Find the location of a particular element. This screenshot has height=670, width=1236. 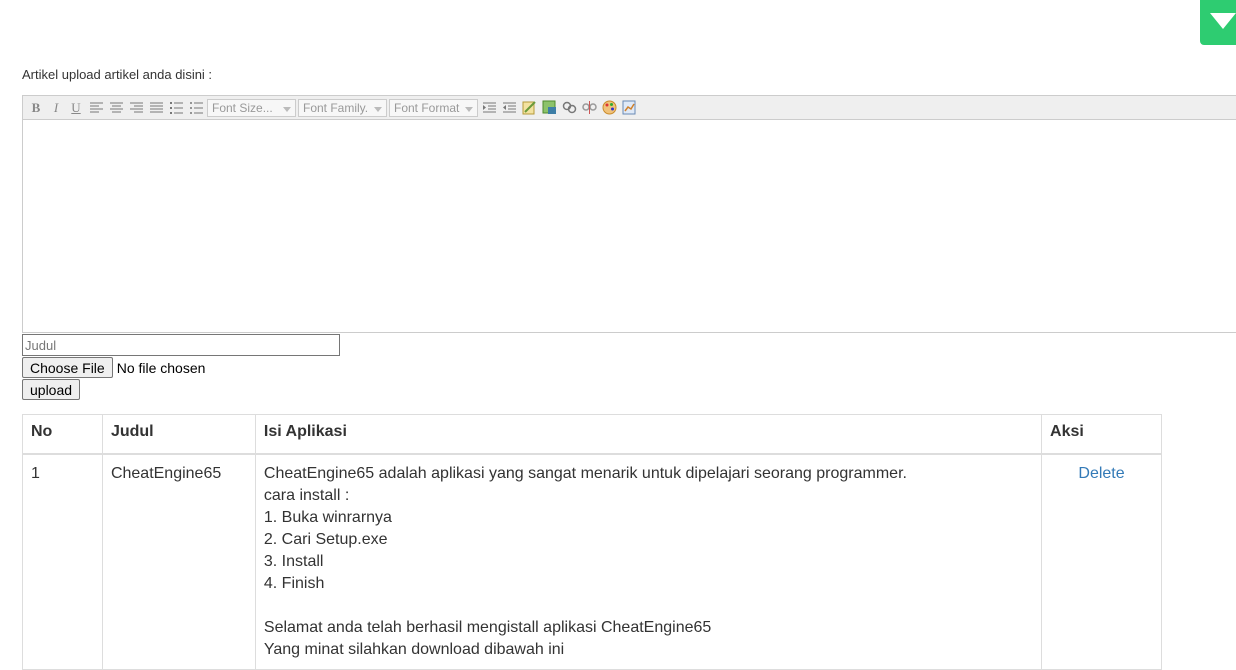

insert-image-icon is located at coordinates (549, 108).